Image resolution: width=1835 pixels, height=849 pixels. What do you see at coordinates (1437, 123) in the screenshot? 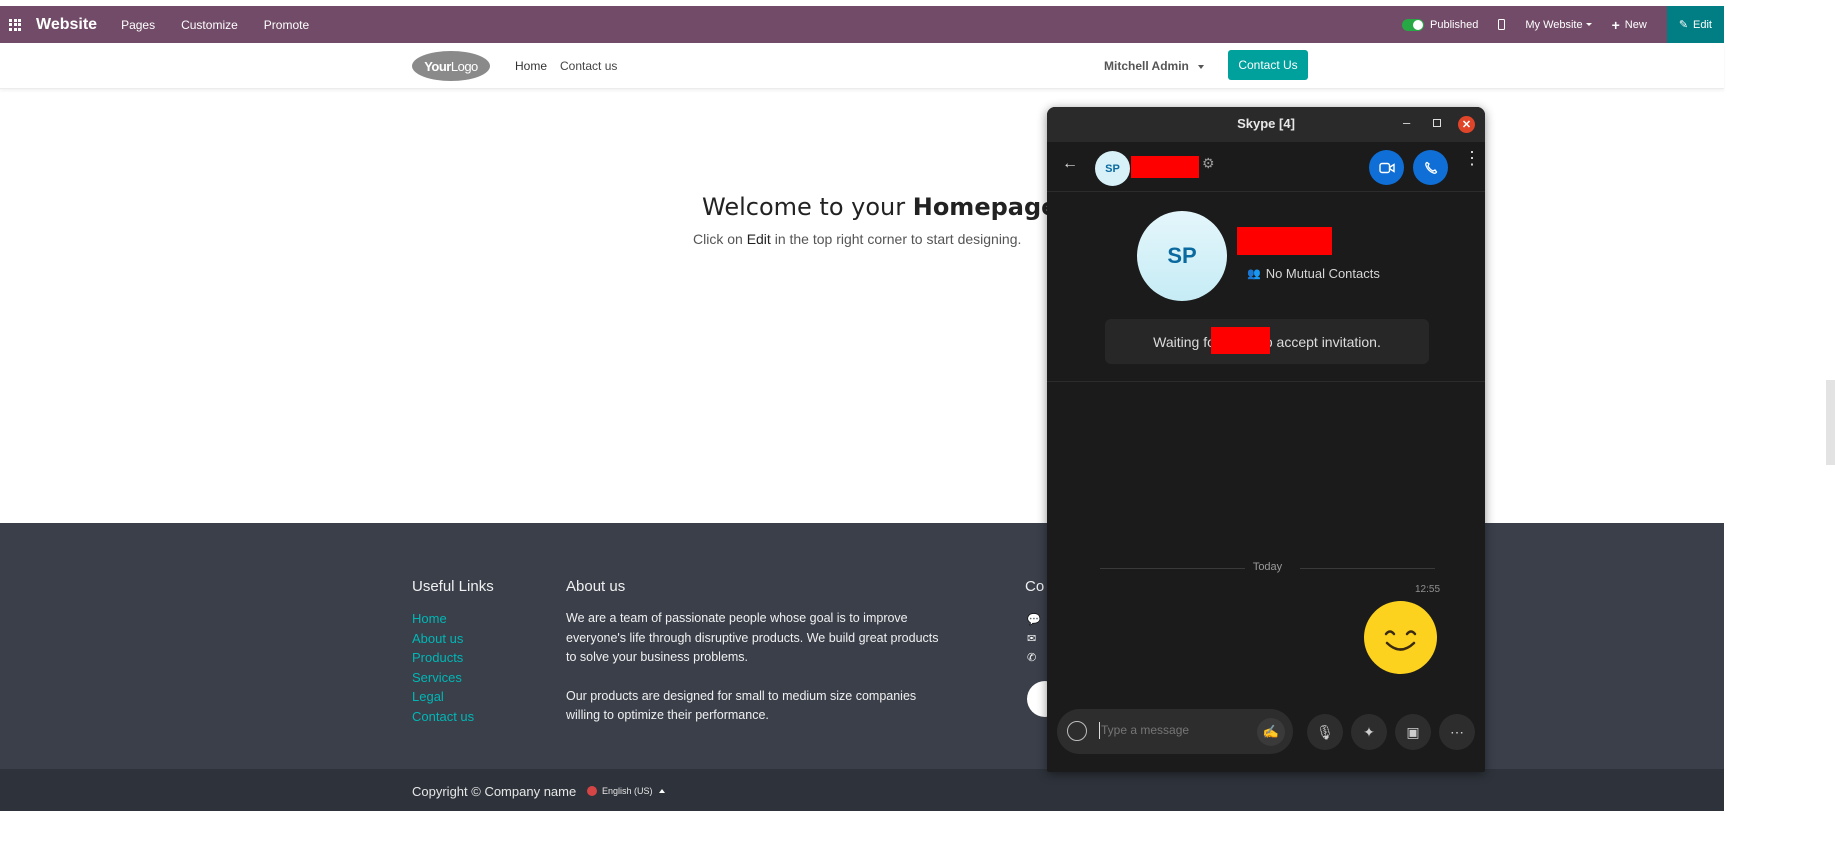
I see `maximize-icon` at bounding box center [1437, 123].